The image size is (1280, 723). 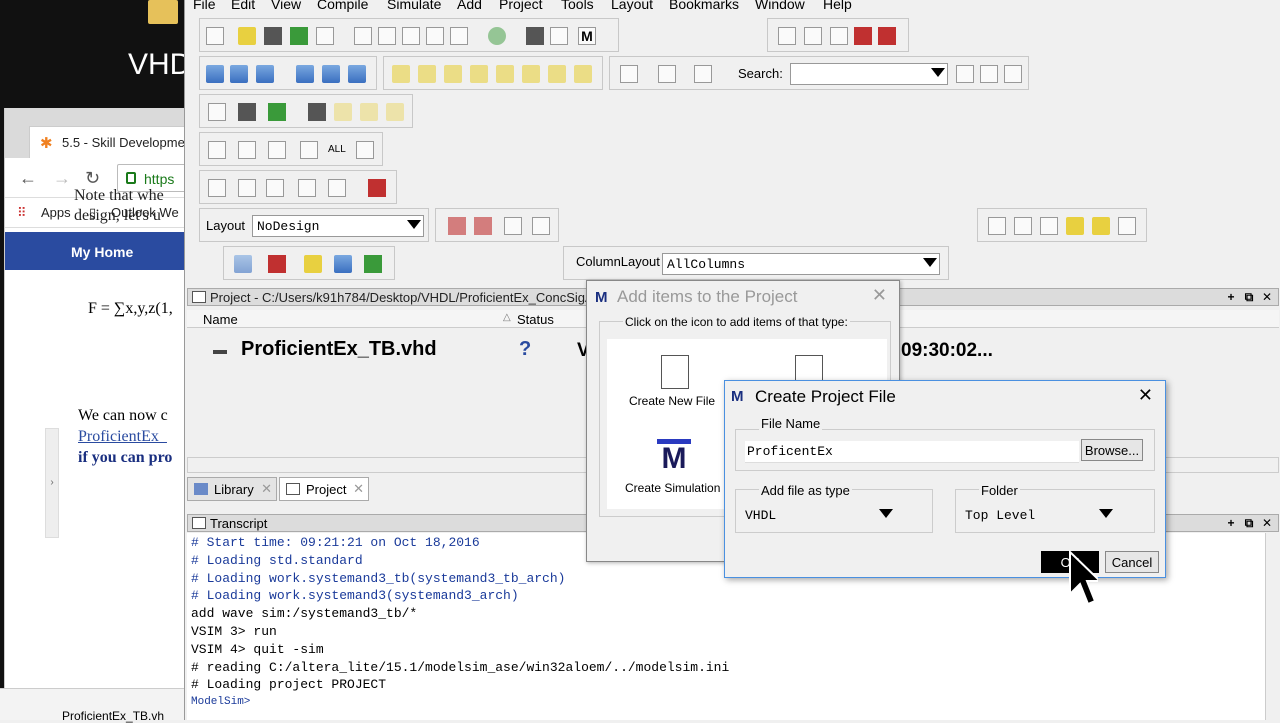 I want to click on transcript-vscrollbar, so click(x=1272, y=626).